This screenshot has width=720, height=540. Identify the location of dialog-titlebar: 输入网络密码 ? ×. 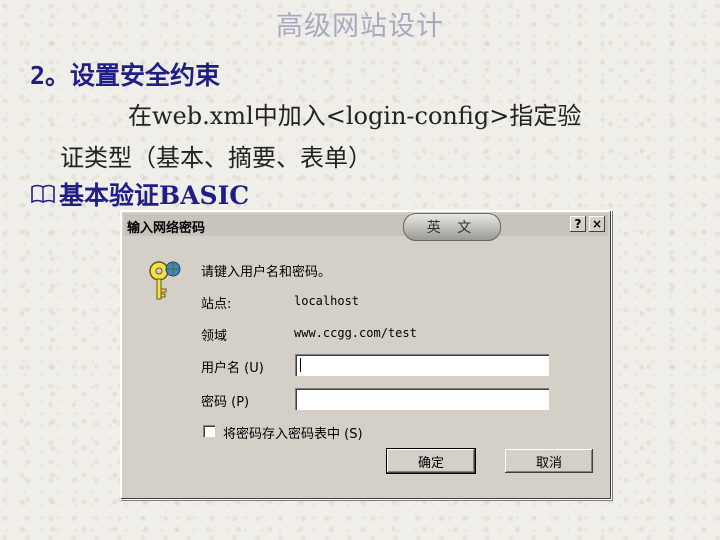
(366, 225).